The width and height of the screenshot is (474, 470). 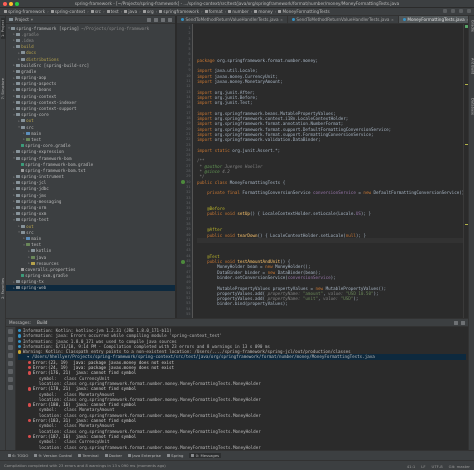 What do you see at coordinates (226, 172) in the screenshot?
I see `code-token: 4.2` at bounding box center [226, 172].